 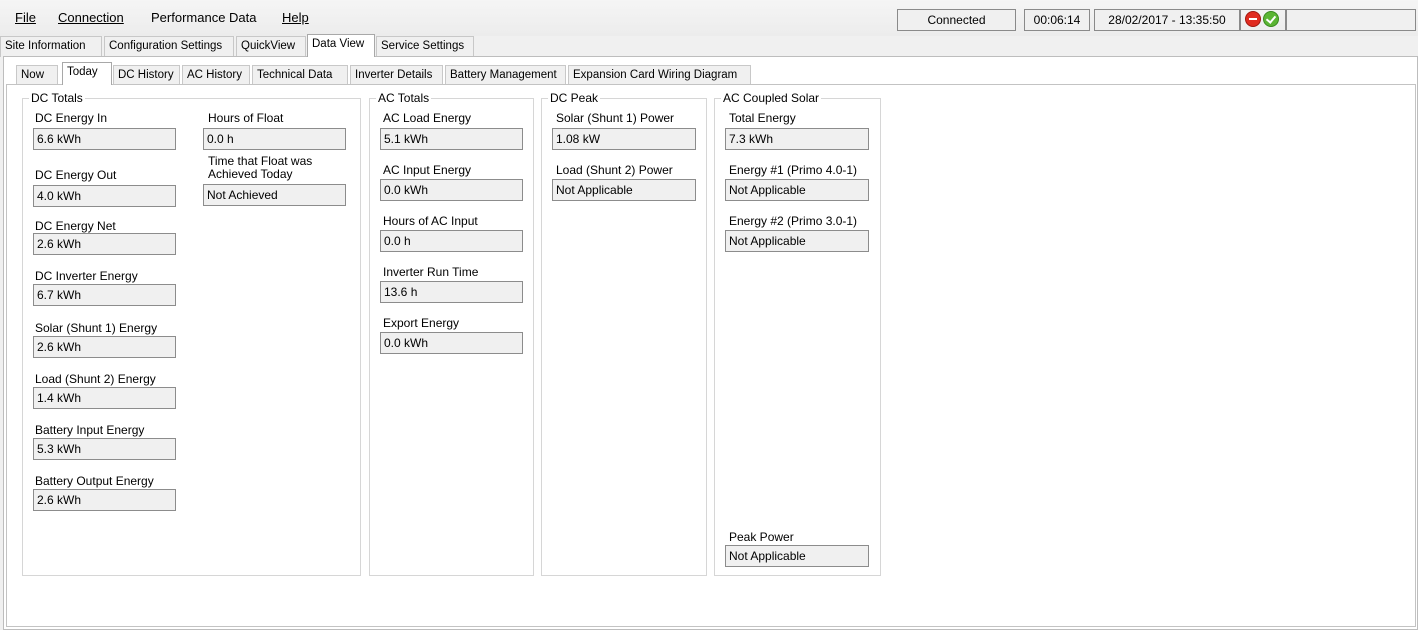 I want to click on export-energy-field: 0.0 kWh, so click(x=451, y=343).